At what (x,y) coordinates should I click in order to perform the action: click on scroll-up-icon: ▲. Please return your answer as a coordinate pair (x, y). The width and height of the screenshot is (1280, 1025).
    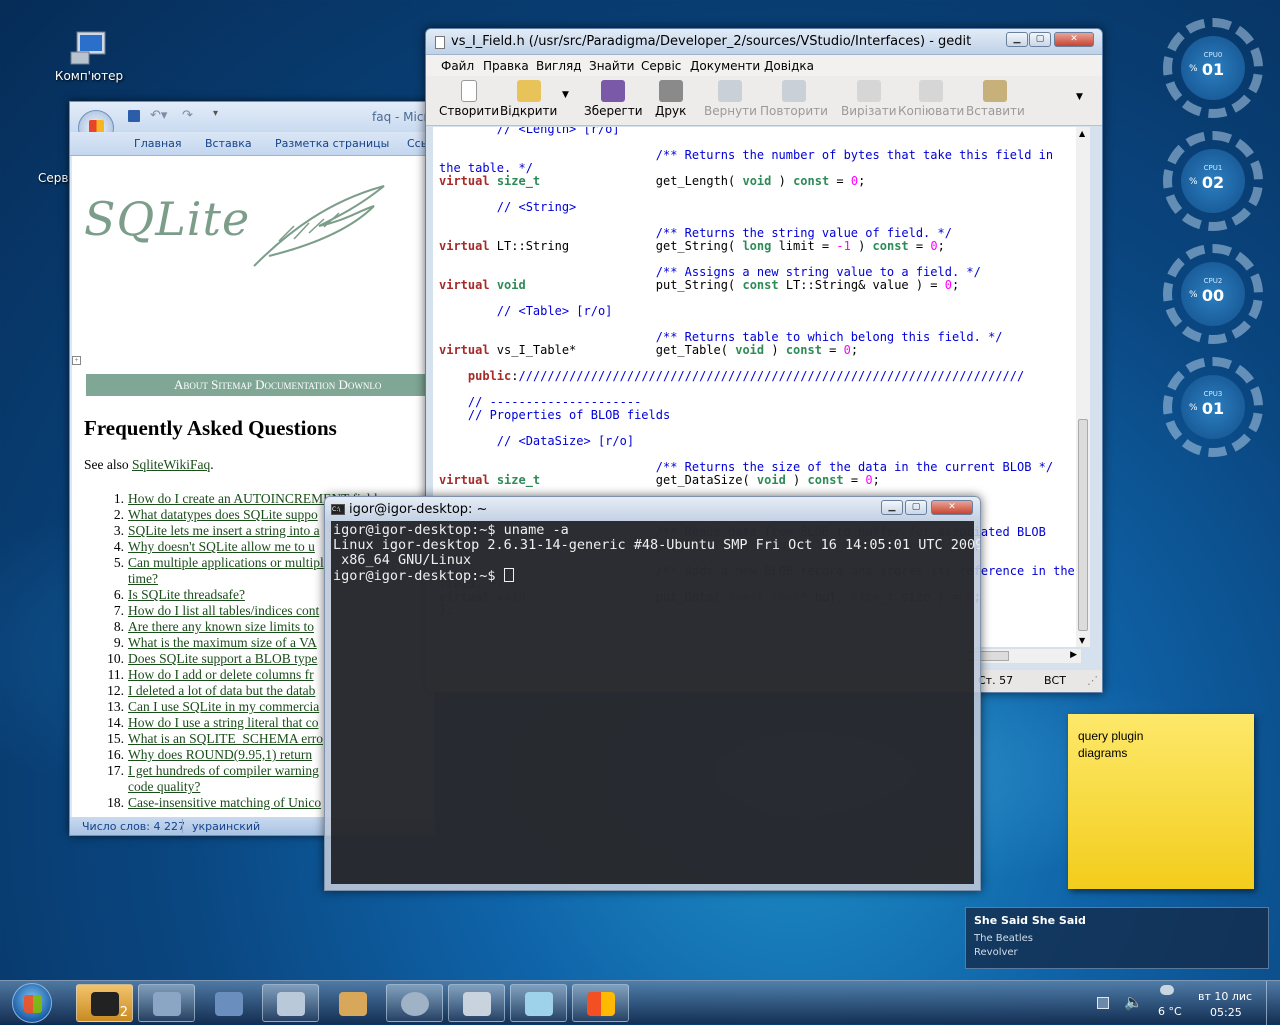
    Looking at the image, I should click on (1082, 133).